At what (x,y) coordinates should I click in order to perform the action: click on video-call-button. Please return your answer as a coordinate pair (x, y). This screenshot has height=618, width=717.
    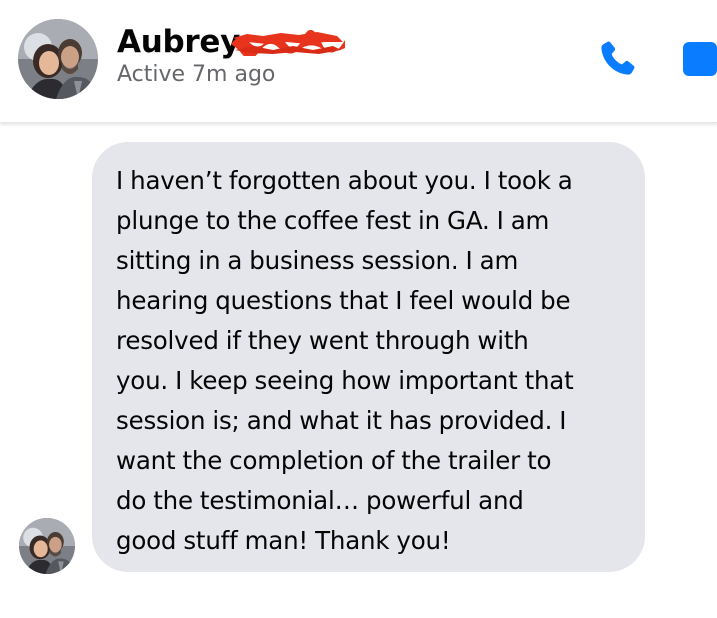
    Looking at the image, I should click on (700, 59).